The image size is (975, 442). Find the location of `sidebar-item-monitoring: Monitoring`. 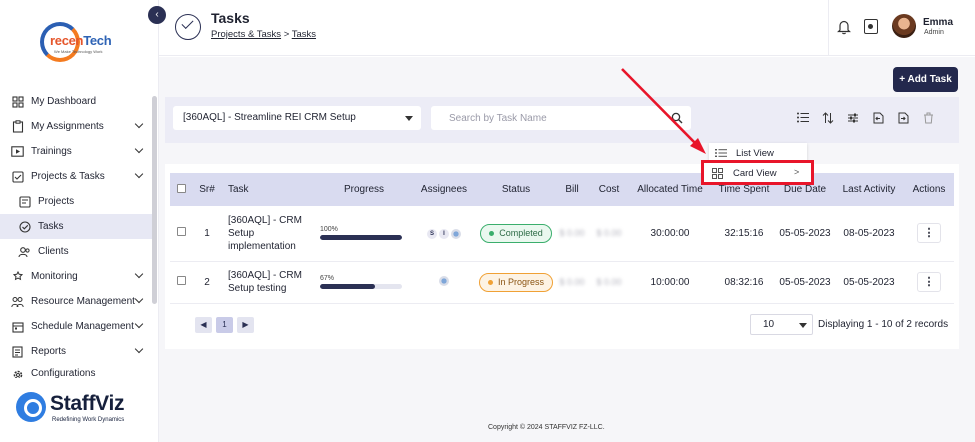

sidebar-item-monitoring: Monitoring is located at coordinates (76, 276).